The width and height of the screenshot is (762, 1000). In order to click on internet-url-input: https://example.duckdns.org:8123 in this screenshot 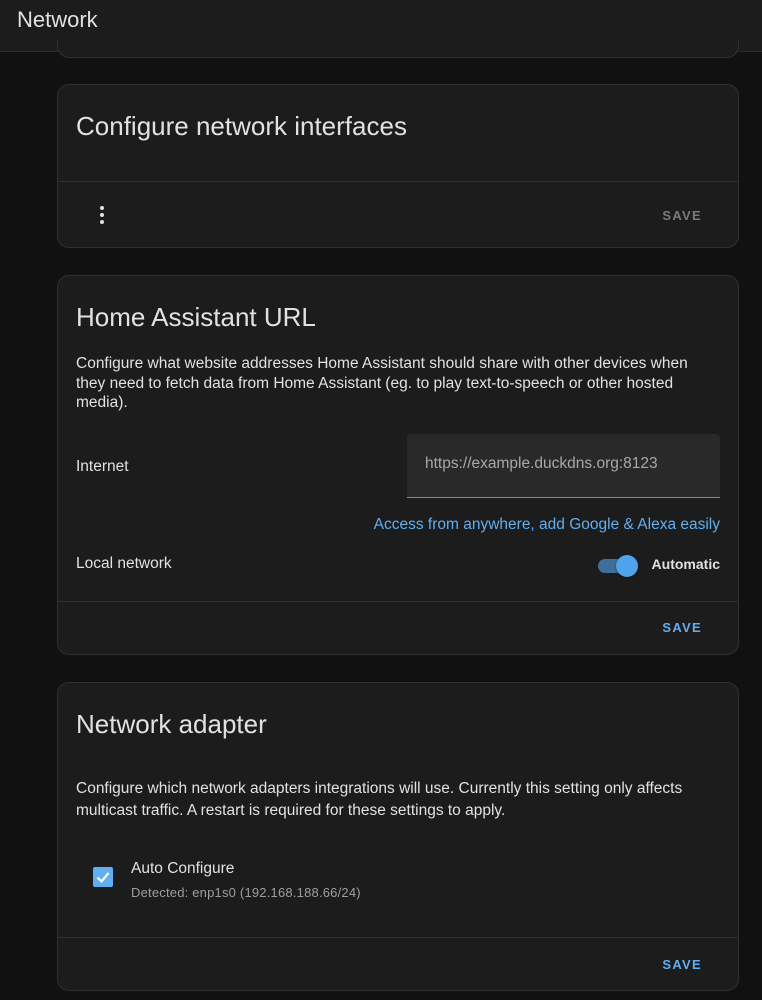, I will do `click(563, 466)`.